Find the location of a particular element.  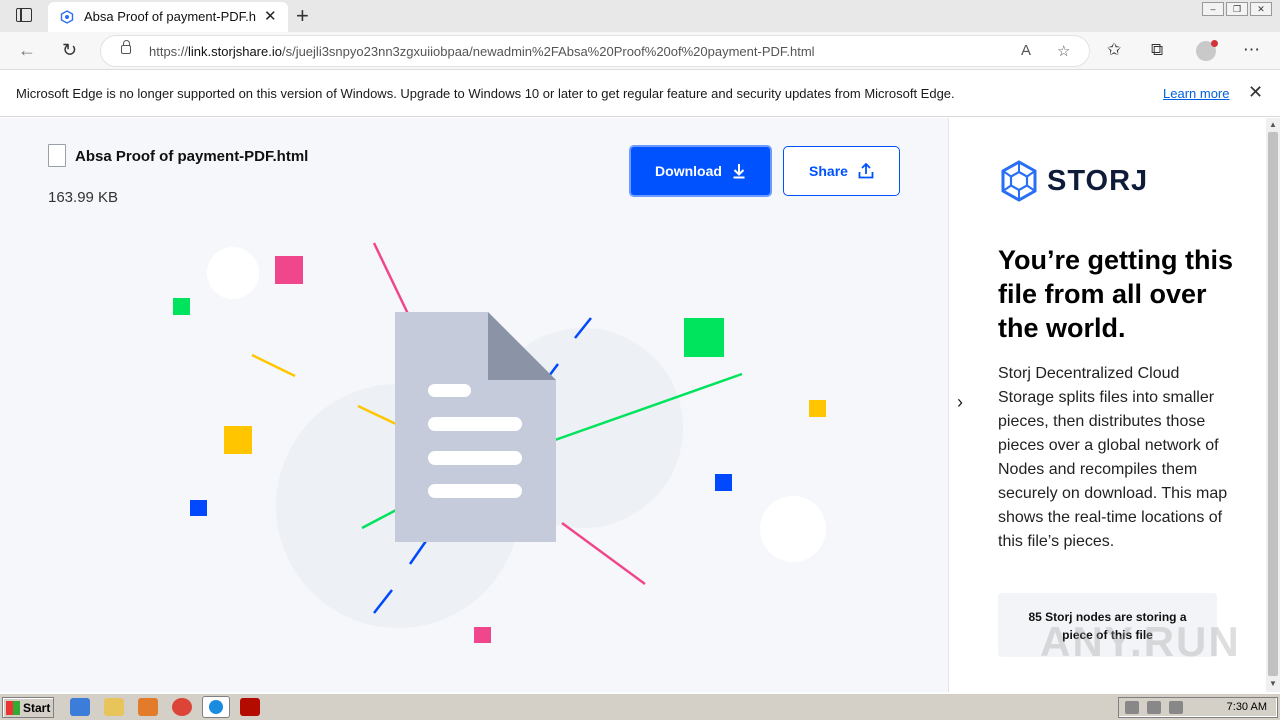

refresh-icon: ↻ is located at coordinates (69, 50).